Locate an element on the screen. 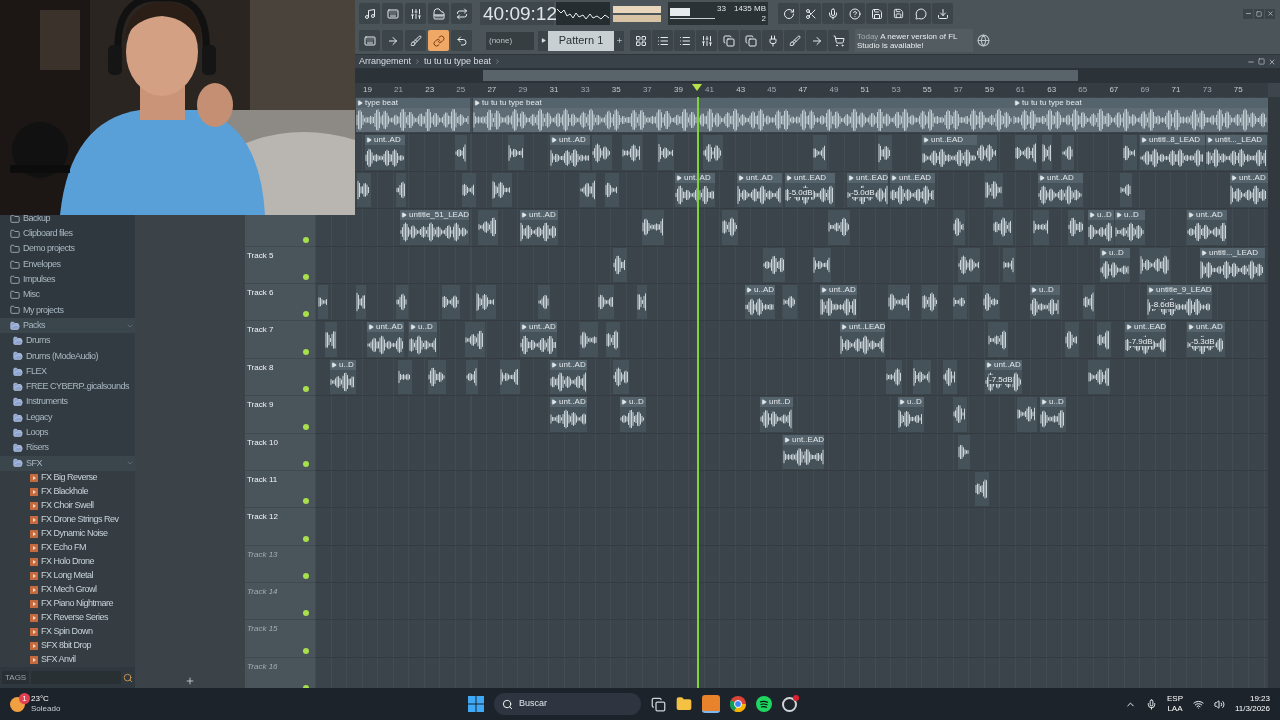  browser-item: SFX is located at coordinates (67, 463).